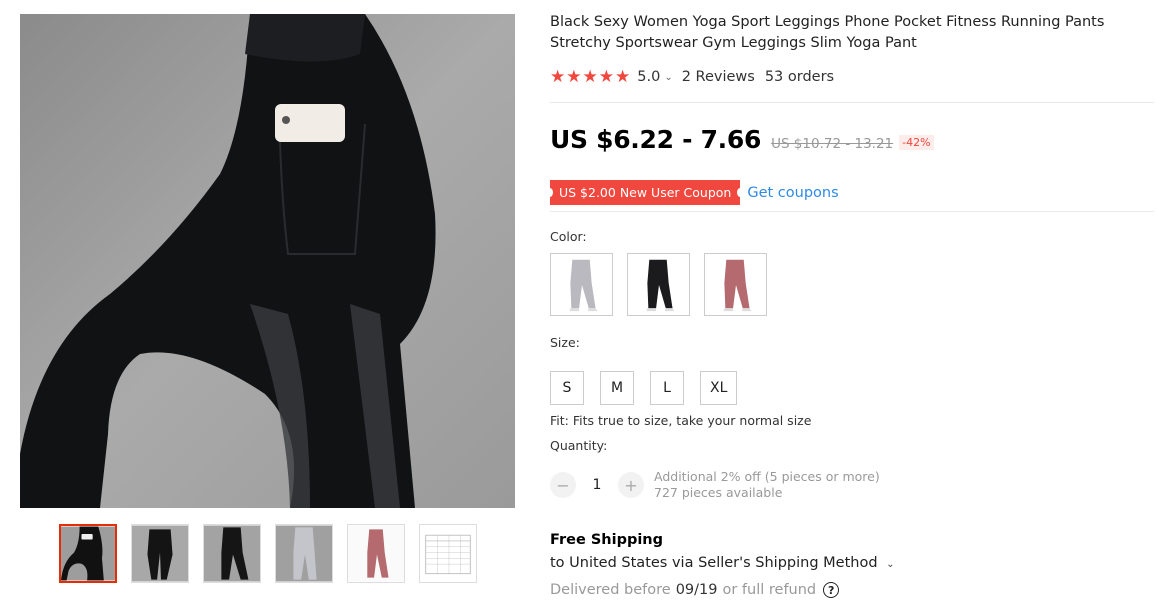 The width and height of the screenshot is (1159, 604). Describe the element at coordinates (565, 342) in the screenshot. I see `size-label: Size:` at that location.